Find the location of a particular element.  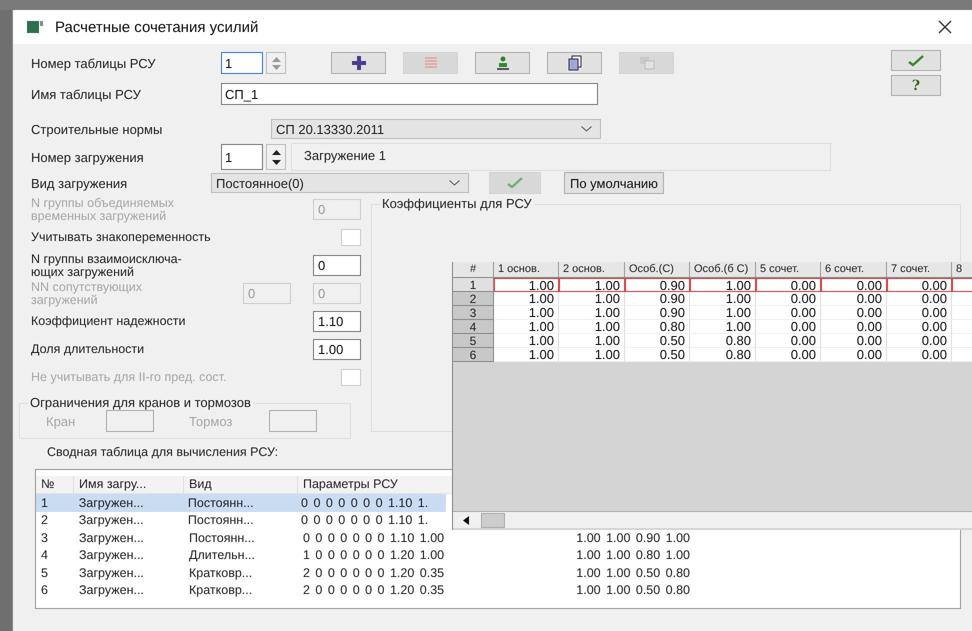

close-icon is located at coordinates (945, 27).